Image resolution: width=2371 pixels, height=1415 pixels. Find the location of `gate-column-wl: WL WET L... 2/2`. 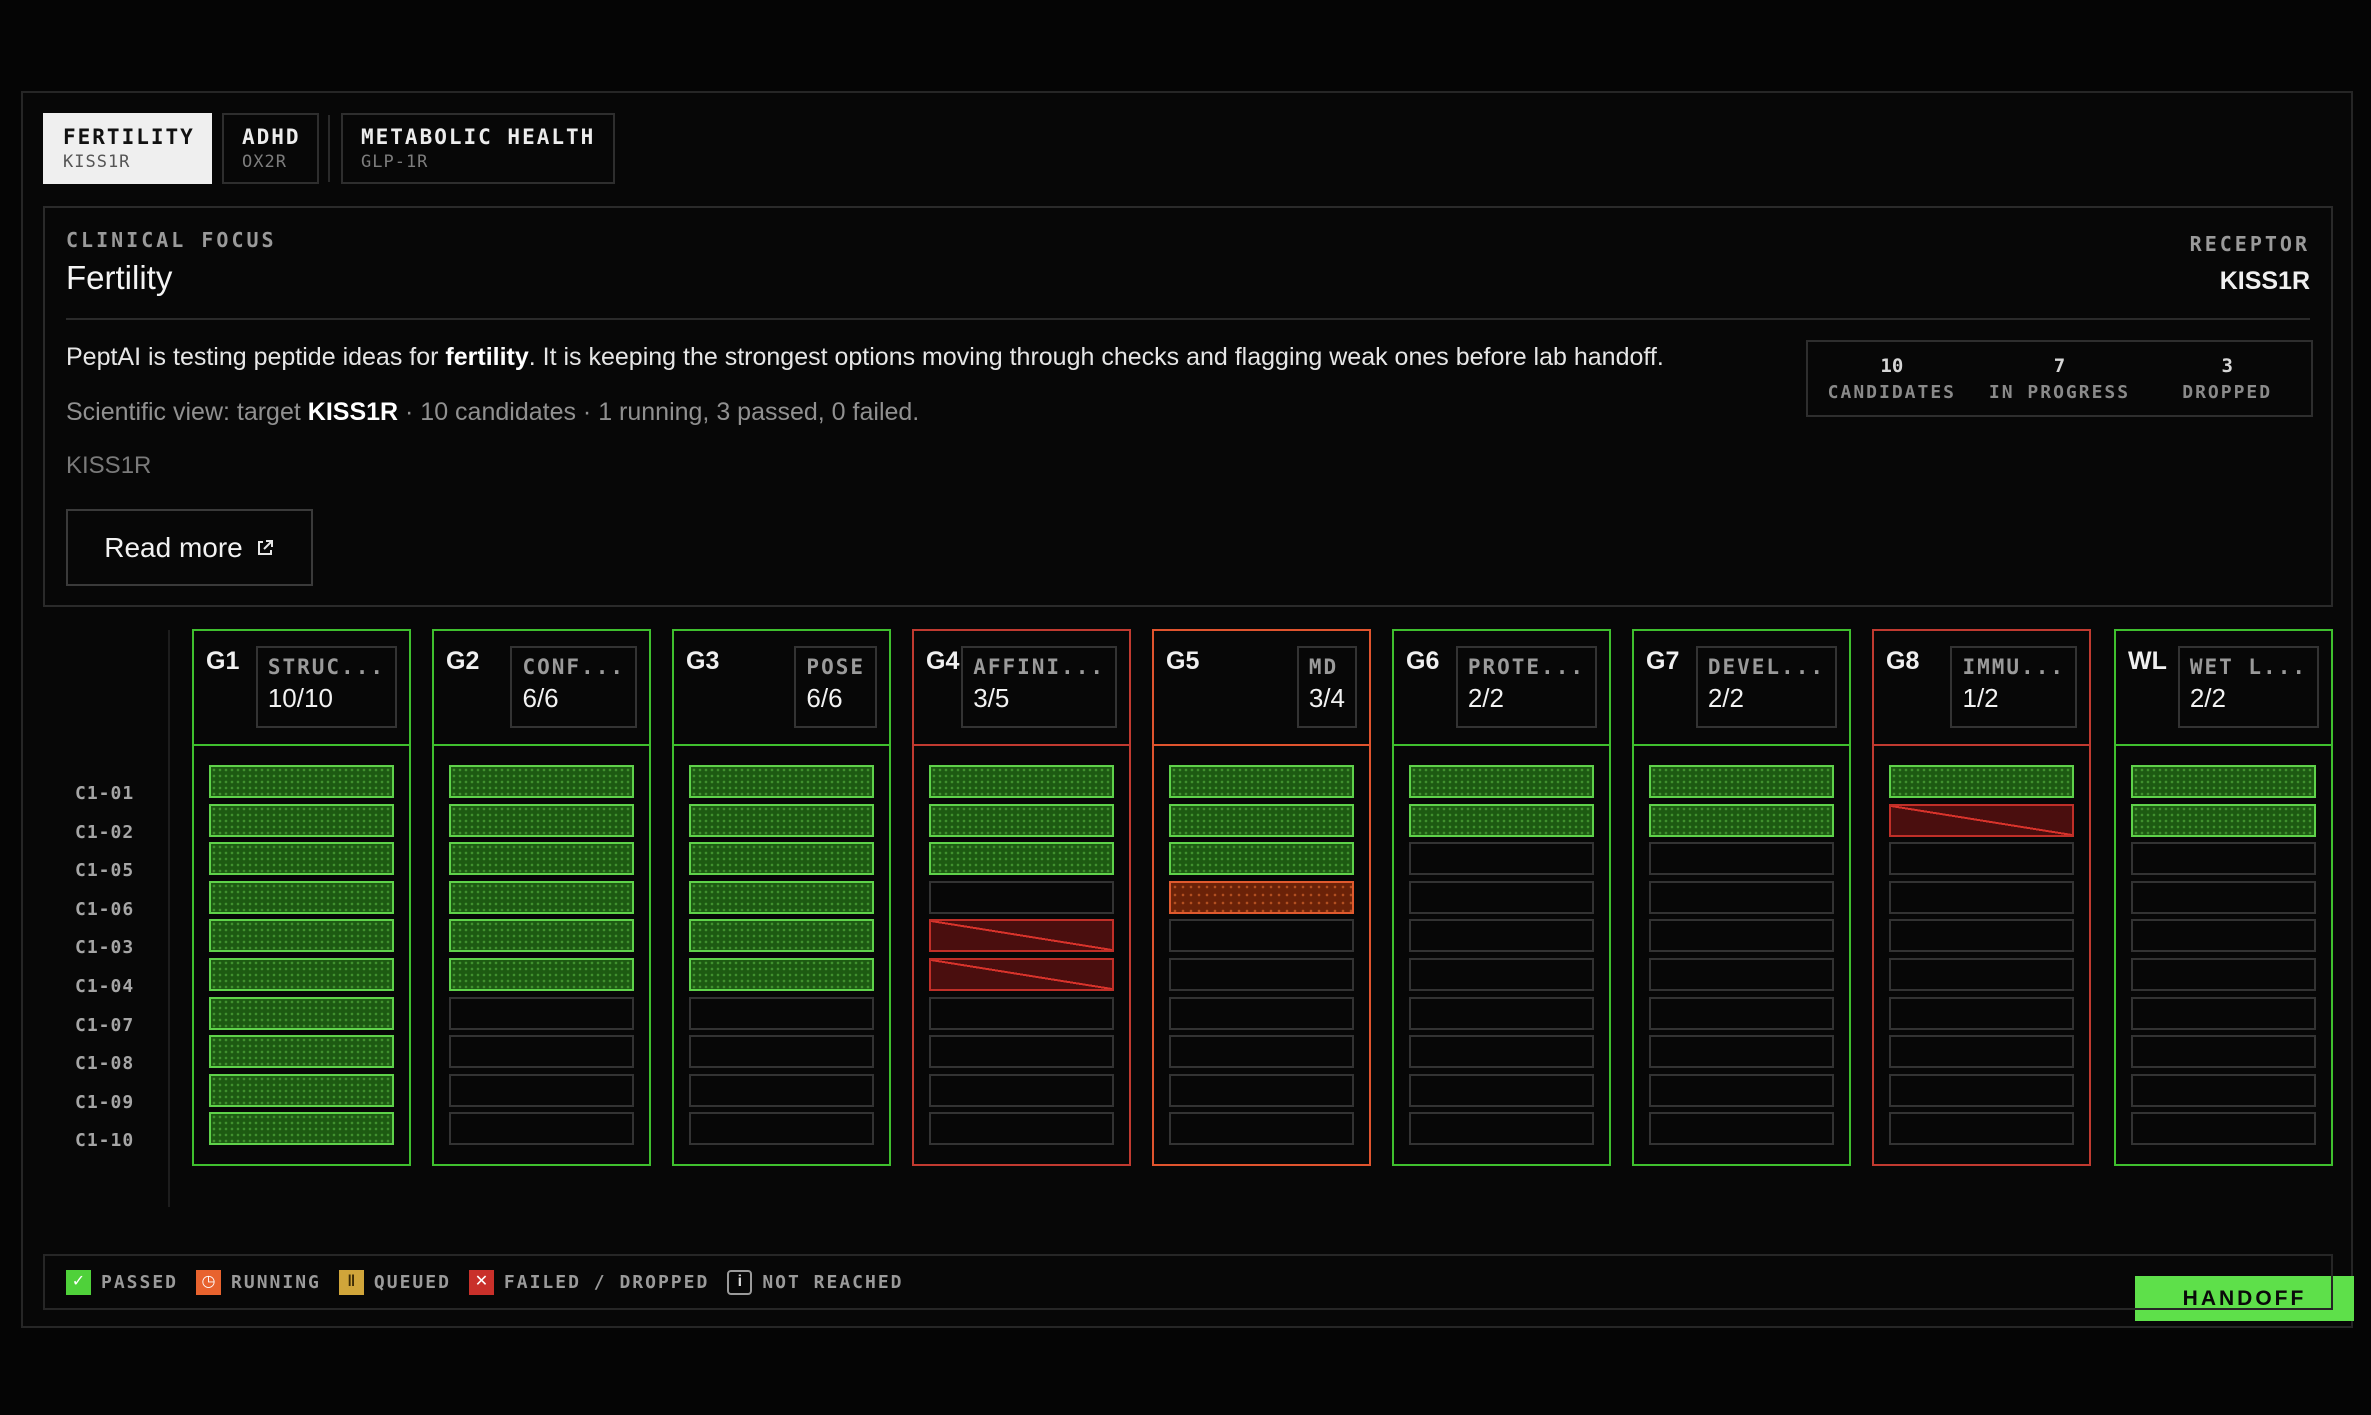

gate-column-wl: WL WET L... 2/2 is located at coordinates (2223, 897).